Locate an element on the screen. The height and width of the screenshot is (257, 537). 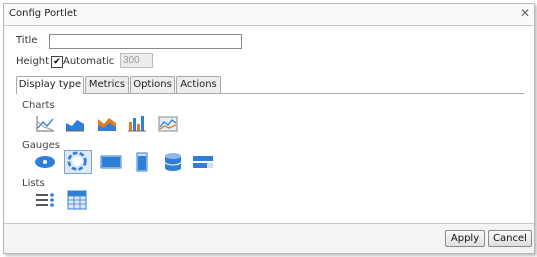
dialog-footer: Apply Cancel is located at coordinates (269, 238).